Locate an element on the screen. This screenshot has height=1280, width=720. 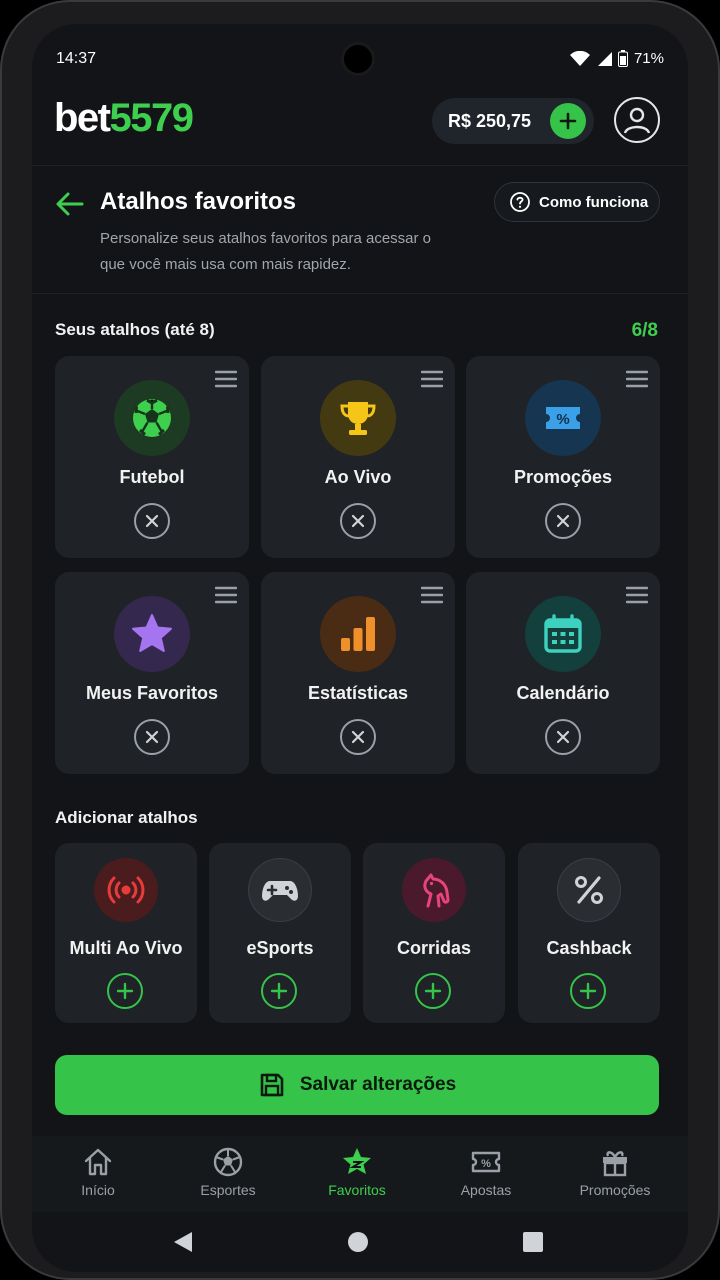
gamepad-icon is located at coordinates (280, 891).